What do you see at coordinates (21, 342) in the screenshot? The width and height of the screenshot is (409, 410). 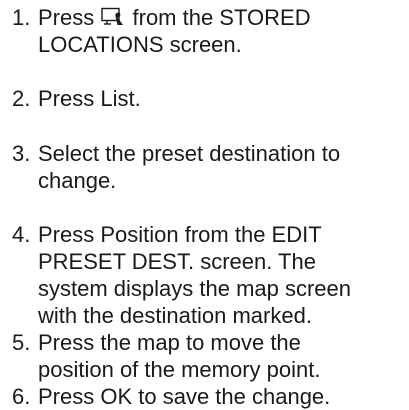 I see `step-number: 5.` at bounding box center [21, 342].